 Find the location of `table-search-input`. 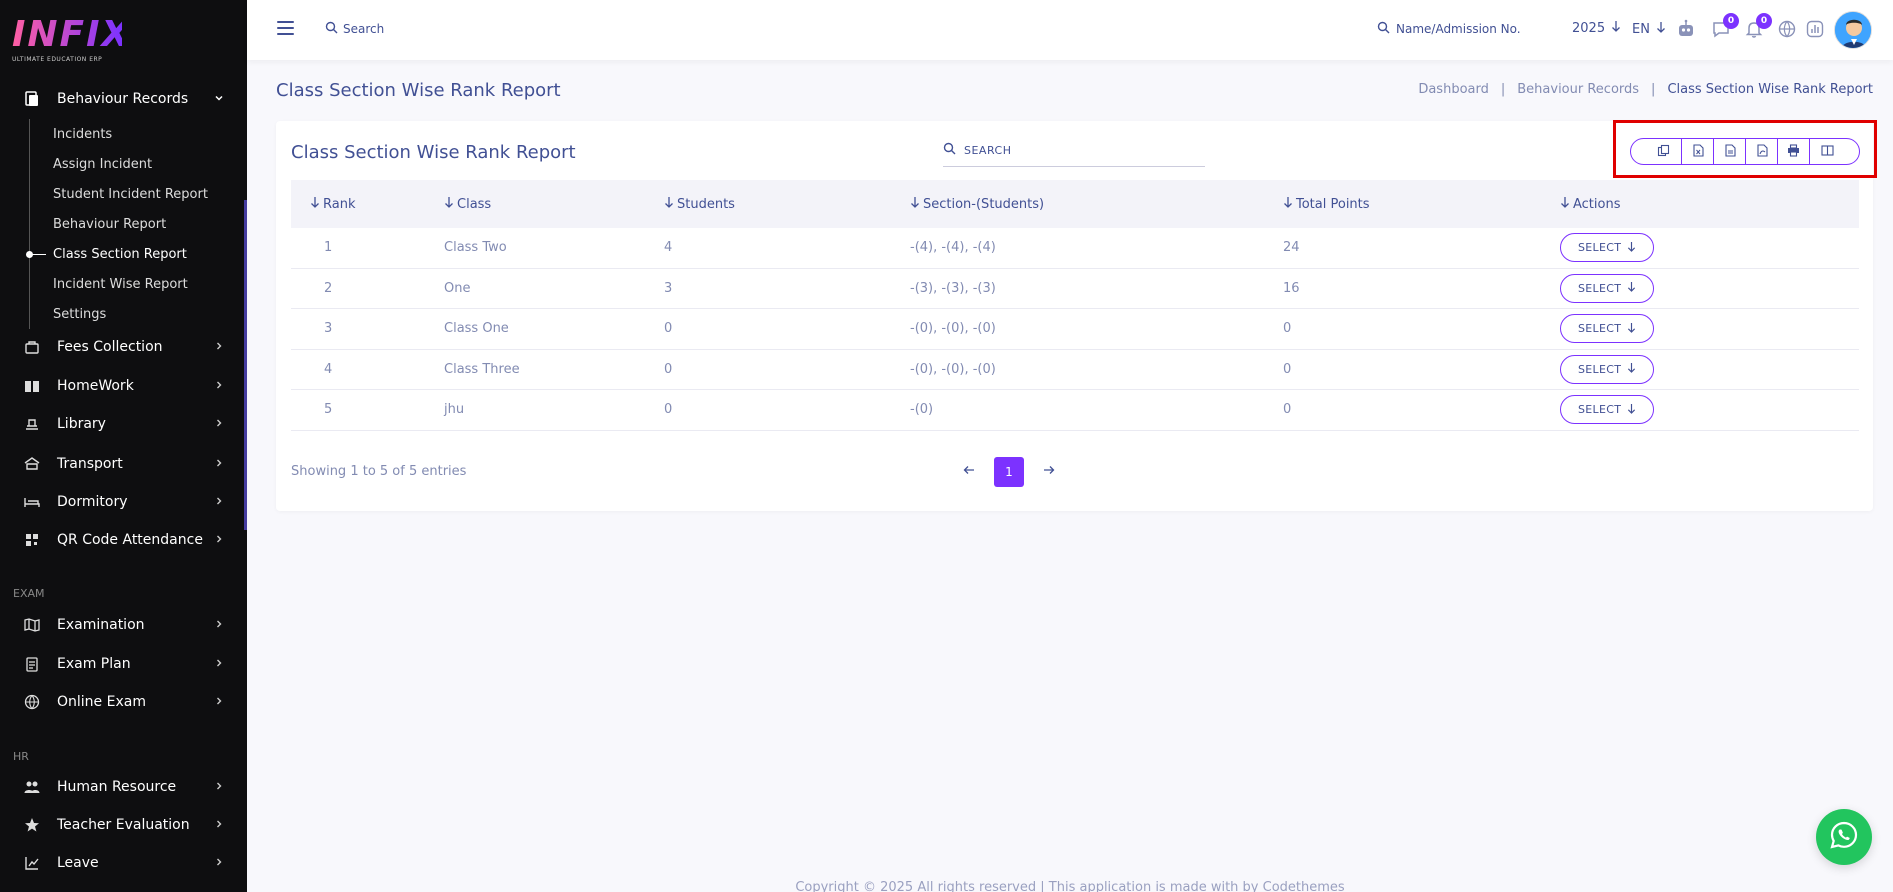

table-search-input is located at coordinates (1064, 150).